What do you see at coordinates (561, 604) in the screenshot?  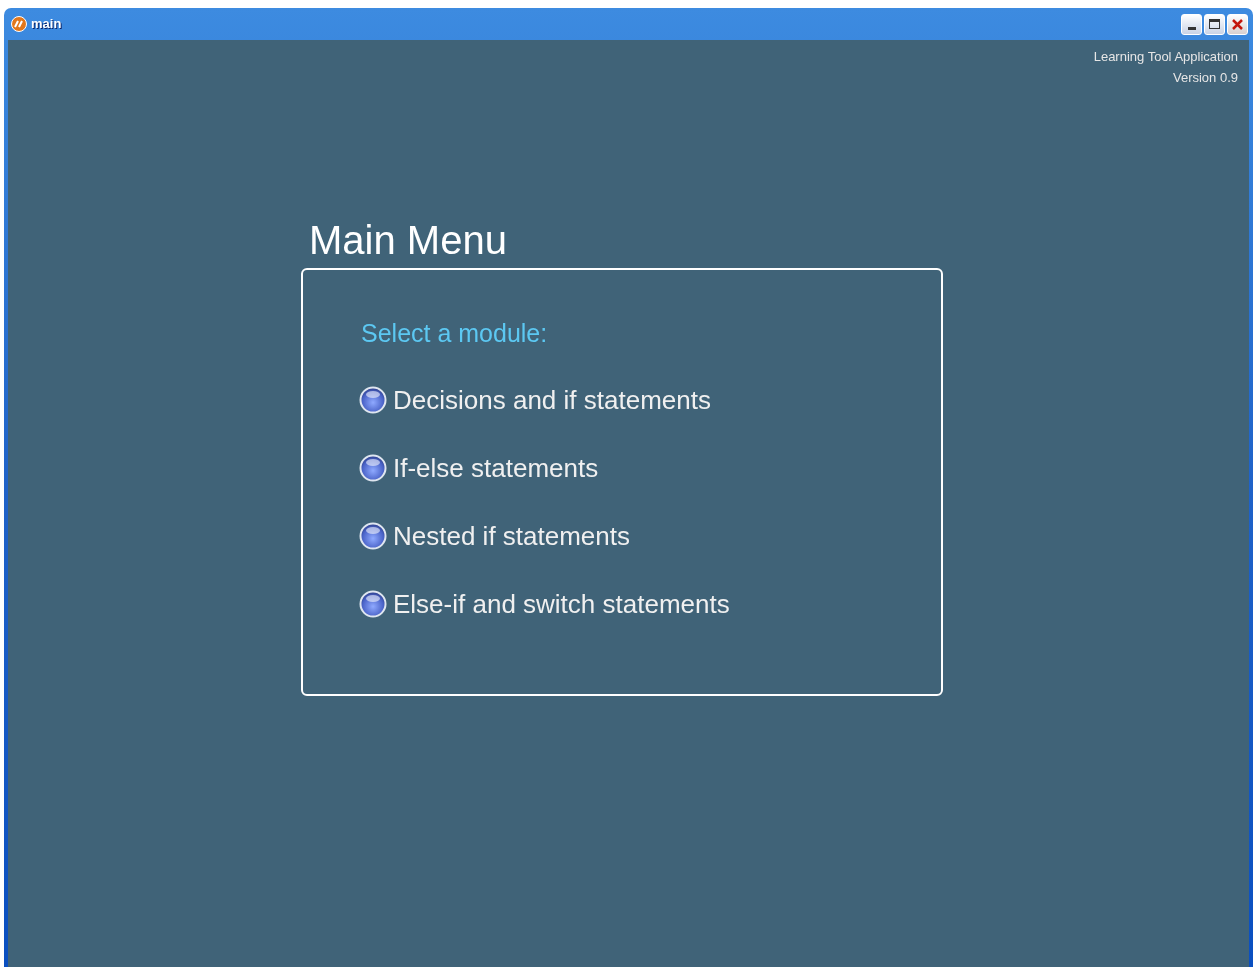 I see `option-label: Else-if and switch statements` at bounding box center [561, 604].